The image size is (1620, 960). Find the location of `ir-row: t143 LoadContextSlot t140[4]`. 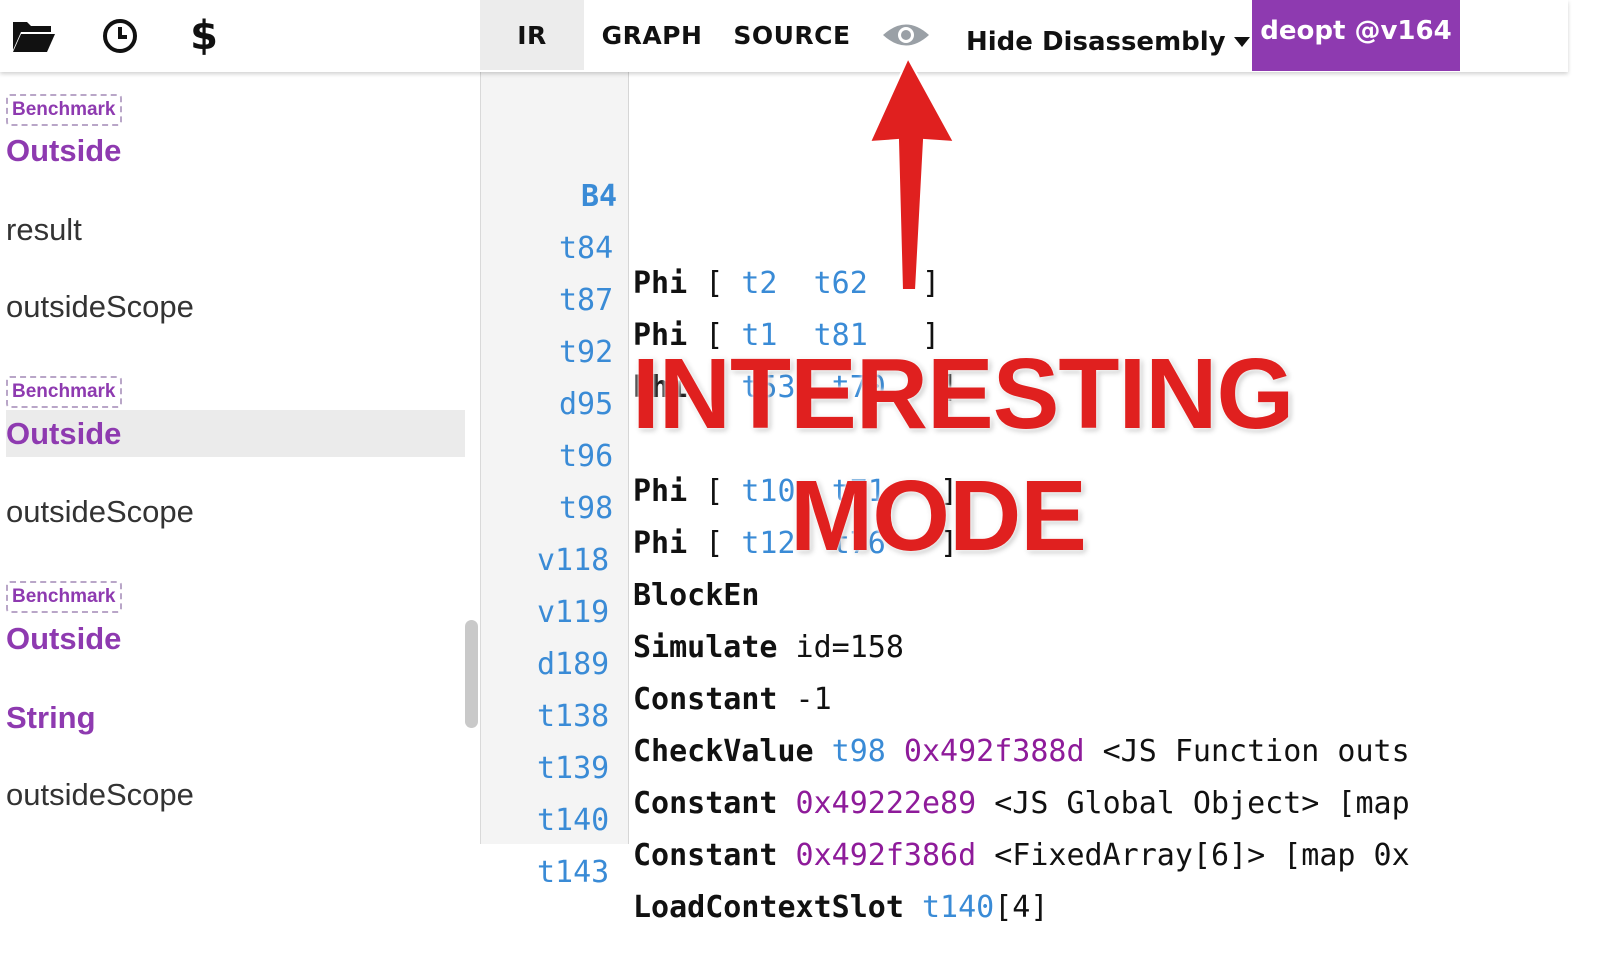

ir-row: t143 LoadContextSlot t140[4] is located at coordinates (764, 872).